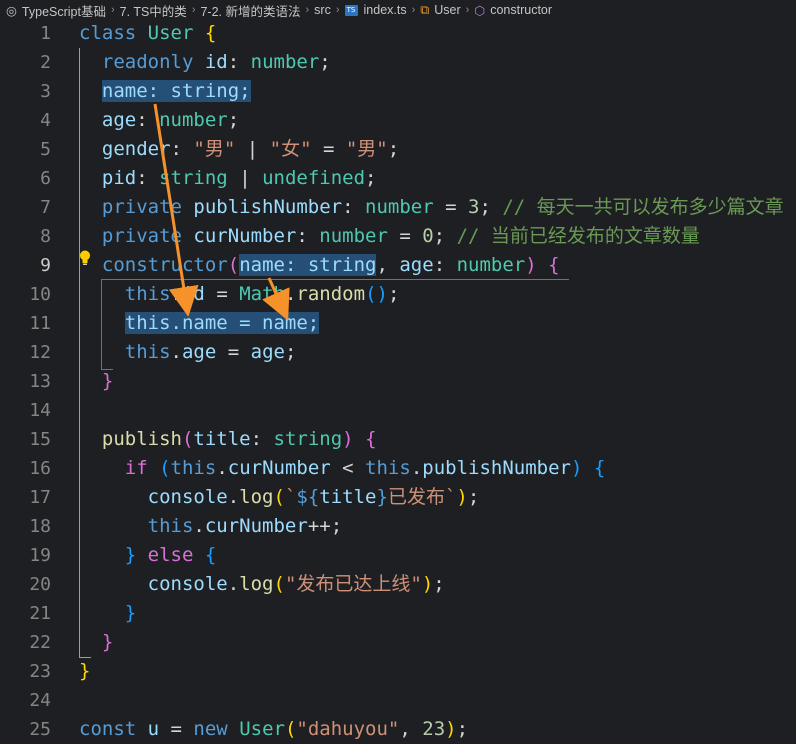 This screenshot has height=744, width=796. I want to click on code-line: 15 publish(title: string) {, so click(398, 439).